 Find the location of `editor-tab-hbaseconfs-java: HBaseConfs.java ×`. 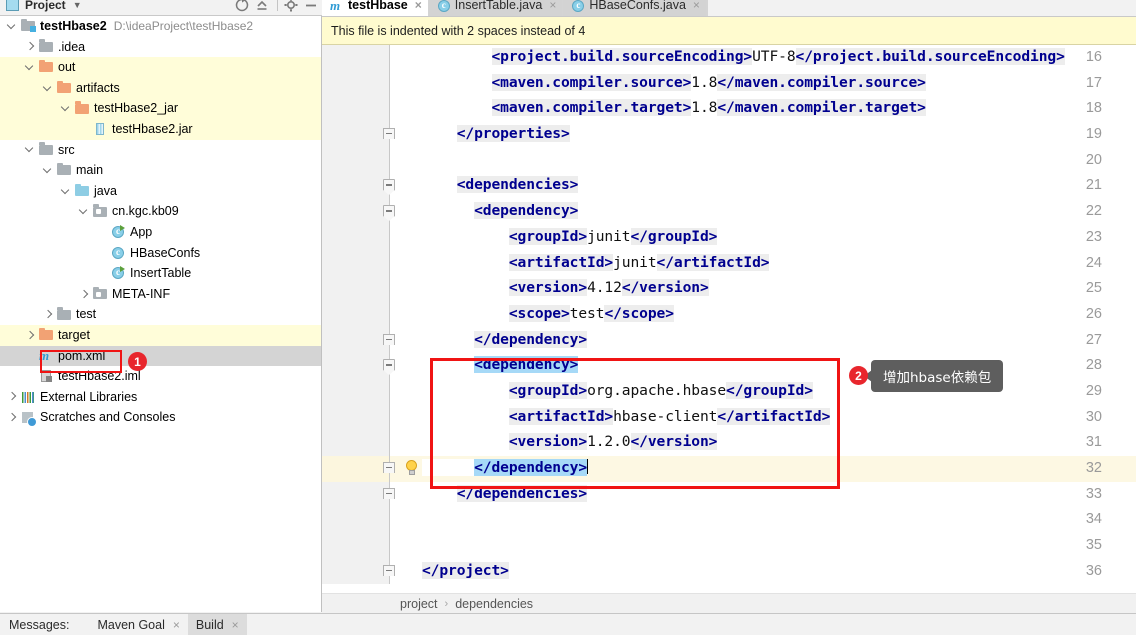

editor-tab-hbaseconfs-java: HBaseConfs.java × is located at coordinates (635, 8).